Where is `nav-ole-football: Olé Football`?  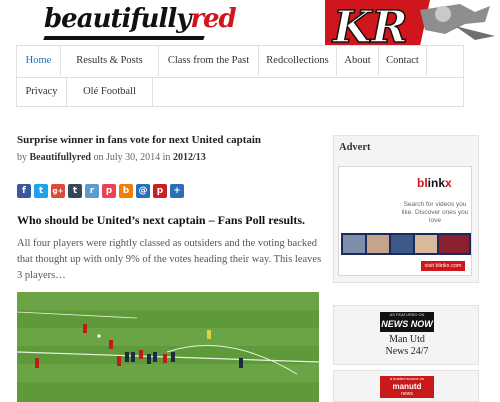
nav-ole-football: Olé Football is located at coordinates (110, 92).